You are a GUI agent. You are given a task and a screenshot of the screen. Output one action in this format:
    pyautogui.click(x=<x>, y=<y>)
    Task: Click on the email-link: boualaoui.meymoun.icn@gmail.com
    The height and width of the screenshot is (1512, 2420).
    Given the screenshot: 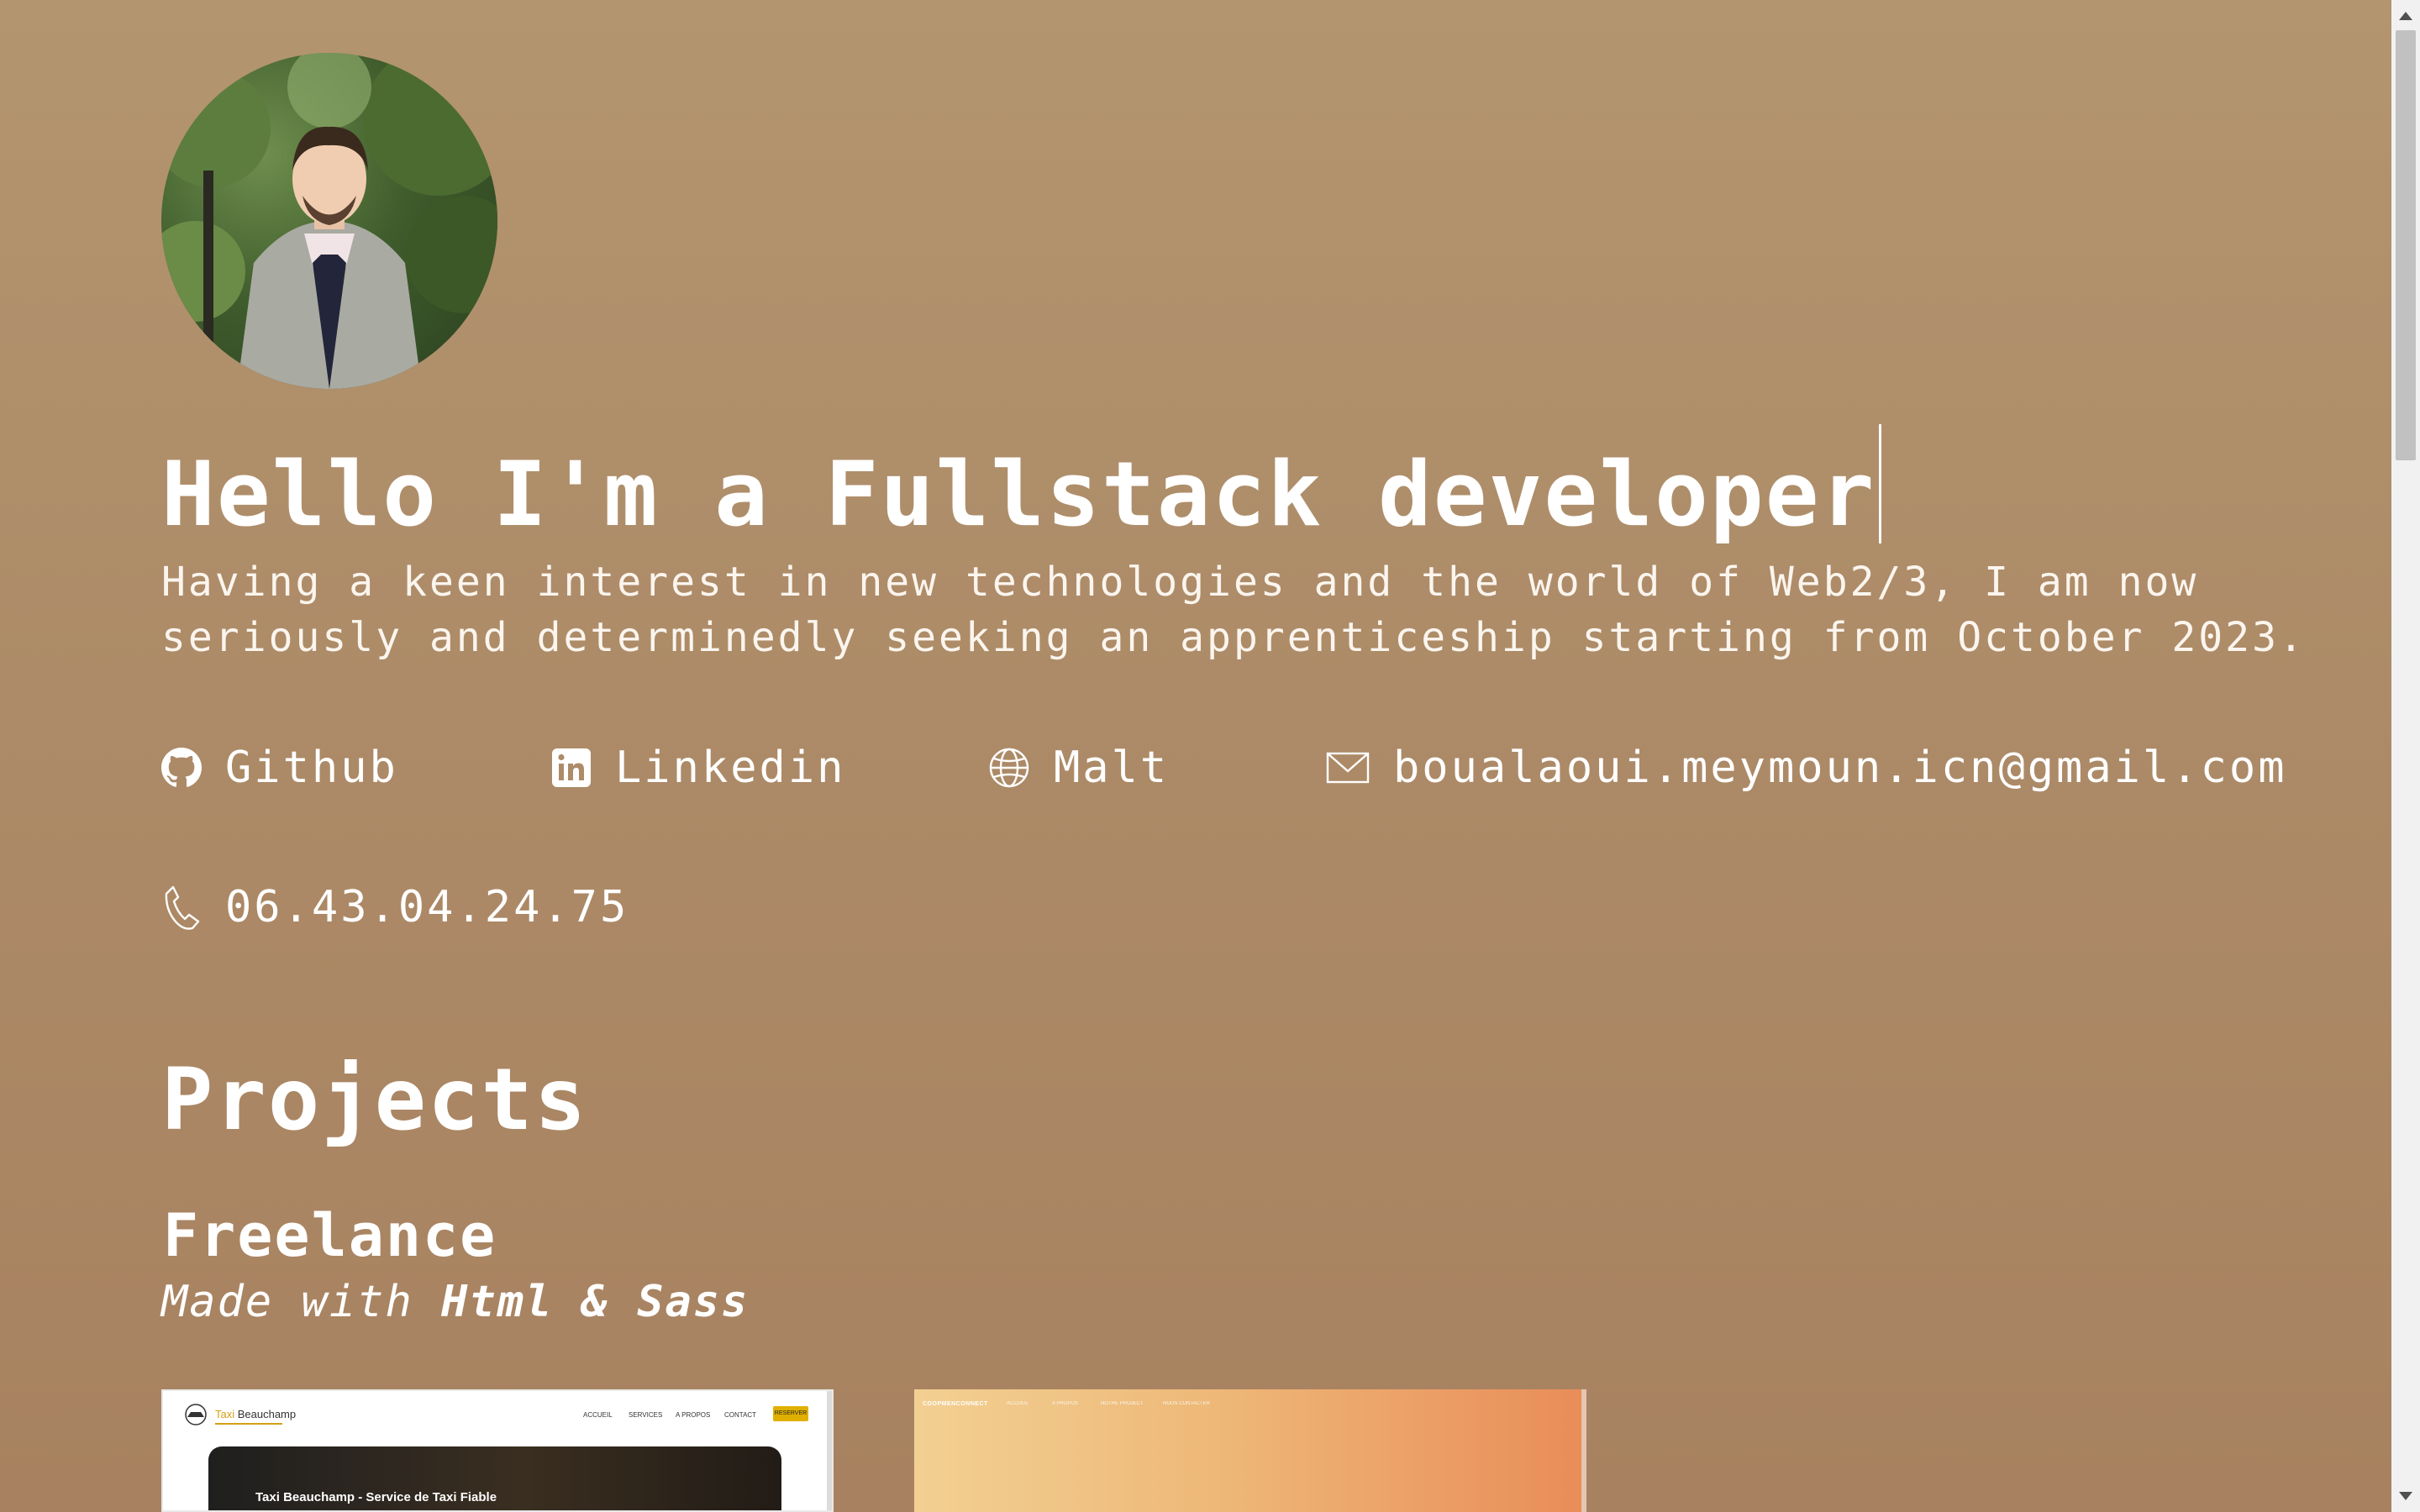 What is the action you would take?
    pyautogui.click(x=1806, y=768)
    